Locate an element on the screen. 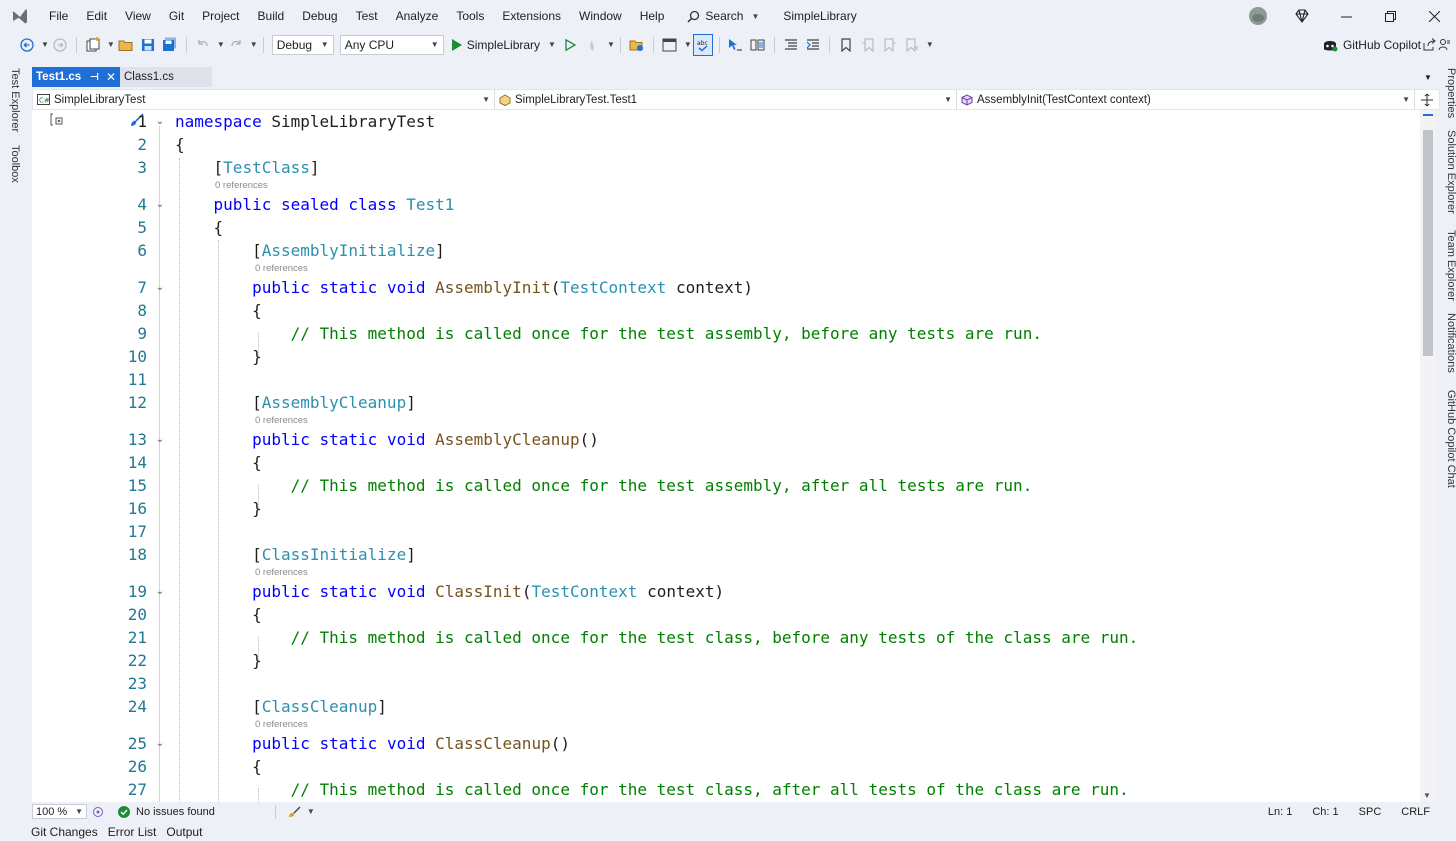 The image size is (1456, 841). code-line: 23 is located at coordinates (726, 683).